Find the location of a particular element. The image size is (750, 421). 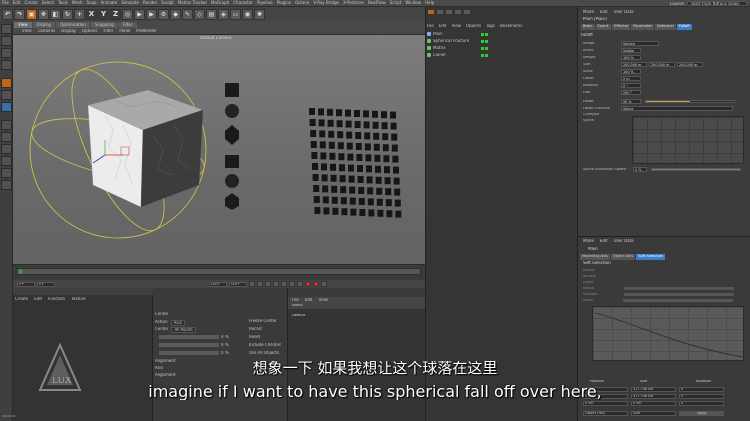

obj-menu-edit: Edit is located at coordinates (443, 26).